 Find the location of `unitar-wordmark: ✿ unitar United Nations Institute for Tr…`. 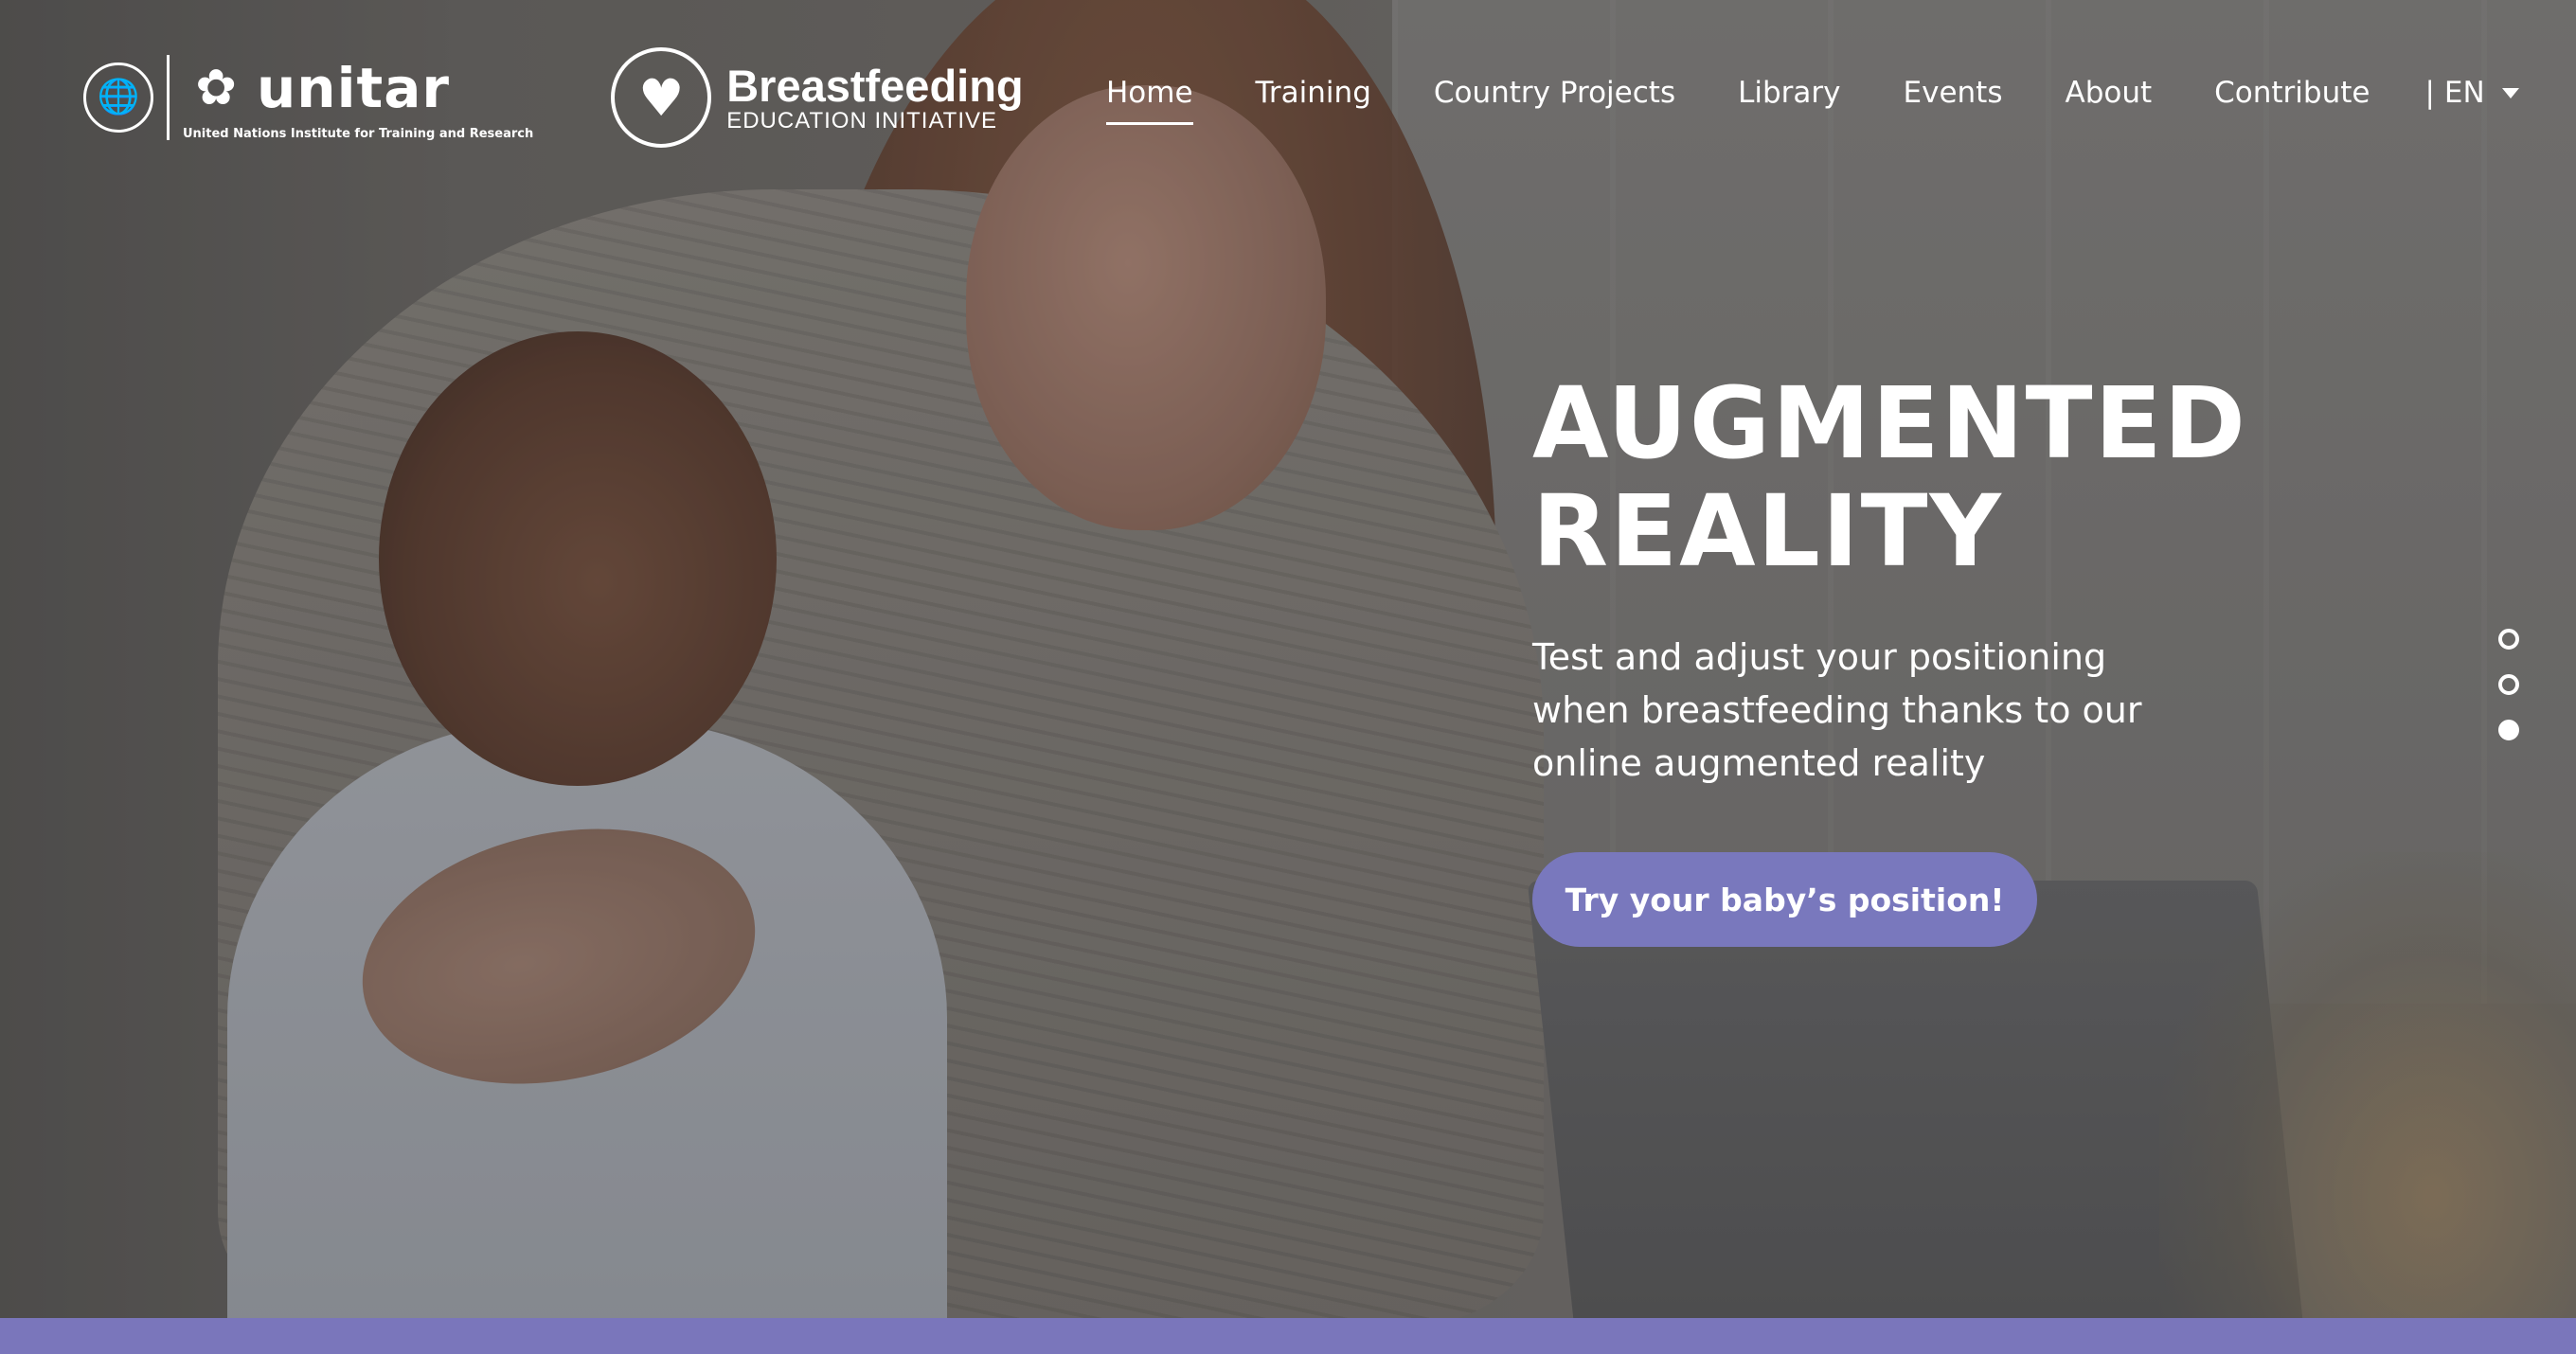

unitar-wordmark: ✿ unitar United Nations Institute for Tr… is located at coordinates (358, 98).